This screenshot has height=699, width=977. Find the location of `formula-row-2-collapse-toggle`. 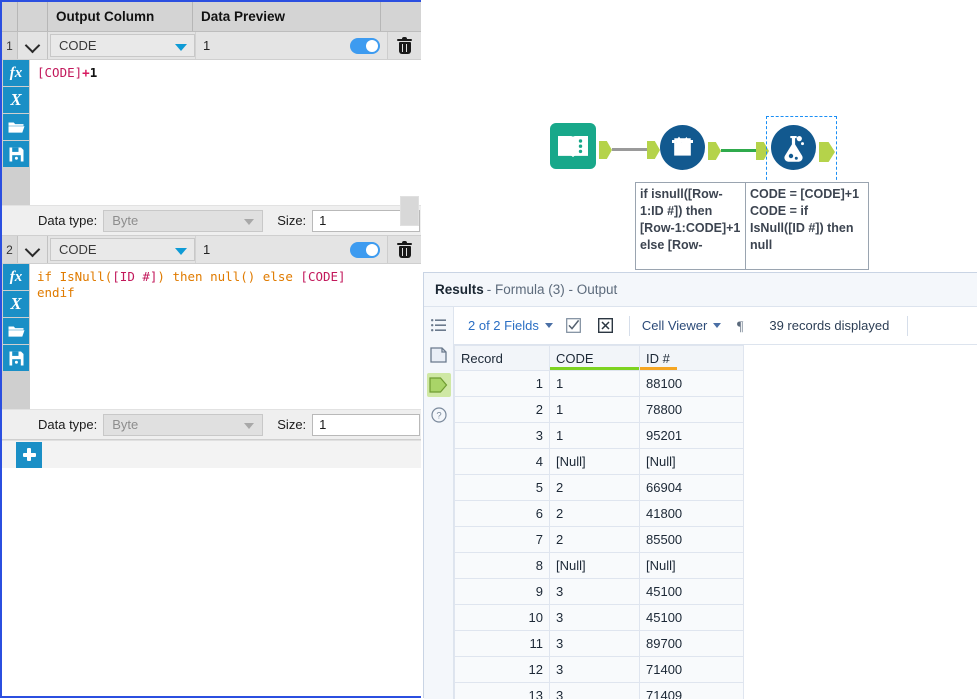

formula-row-2-collapse-toggle is located at coordinates (33, 249).